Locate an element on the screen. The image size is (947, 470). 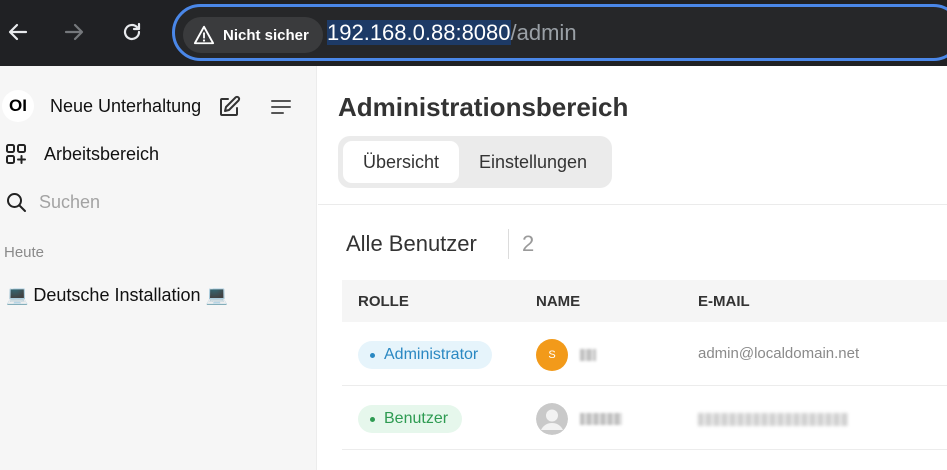
menu-icon is located at coordinates (281, 107).